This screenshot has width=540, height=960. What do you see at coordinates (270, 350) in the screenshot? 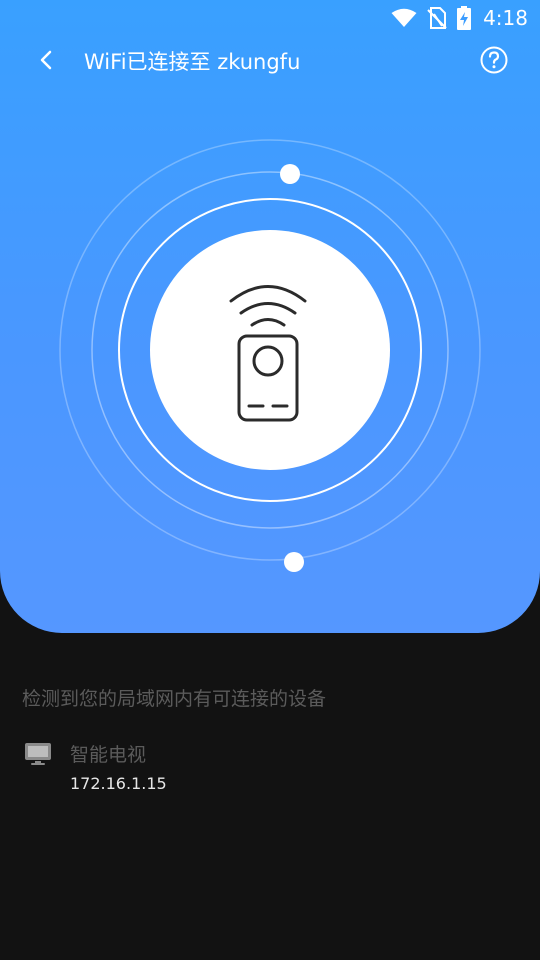
I see `center-disc` at bounding box center [270, 350].